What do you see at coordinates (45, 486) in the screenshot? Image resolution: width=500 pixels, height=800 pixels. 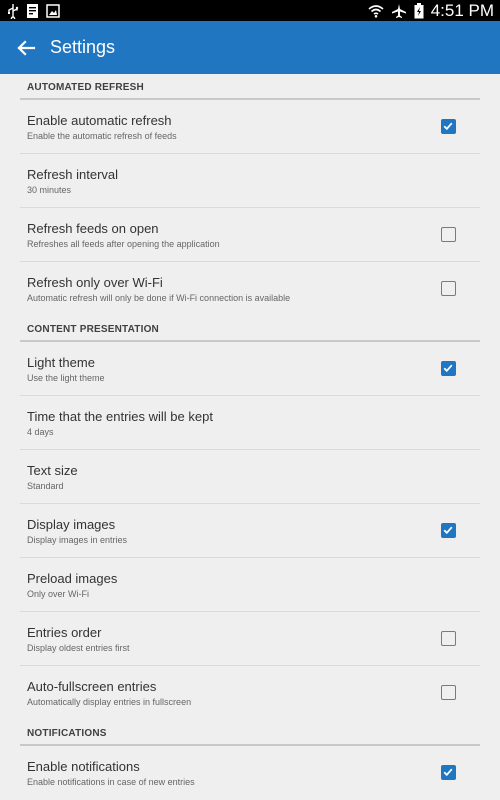 I see `preference-summary: Standard` at bounding box center [45, 486].